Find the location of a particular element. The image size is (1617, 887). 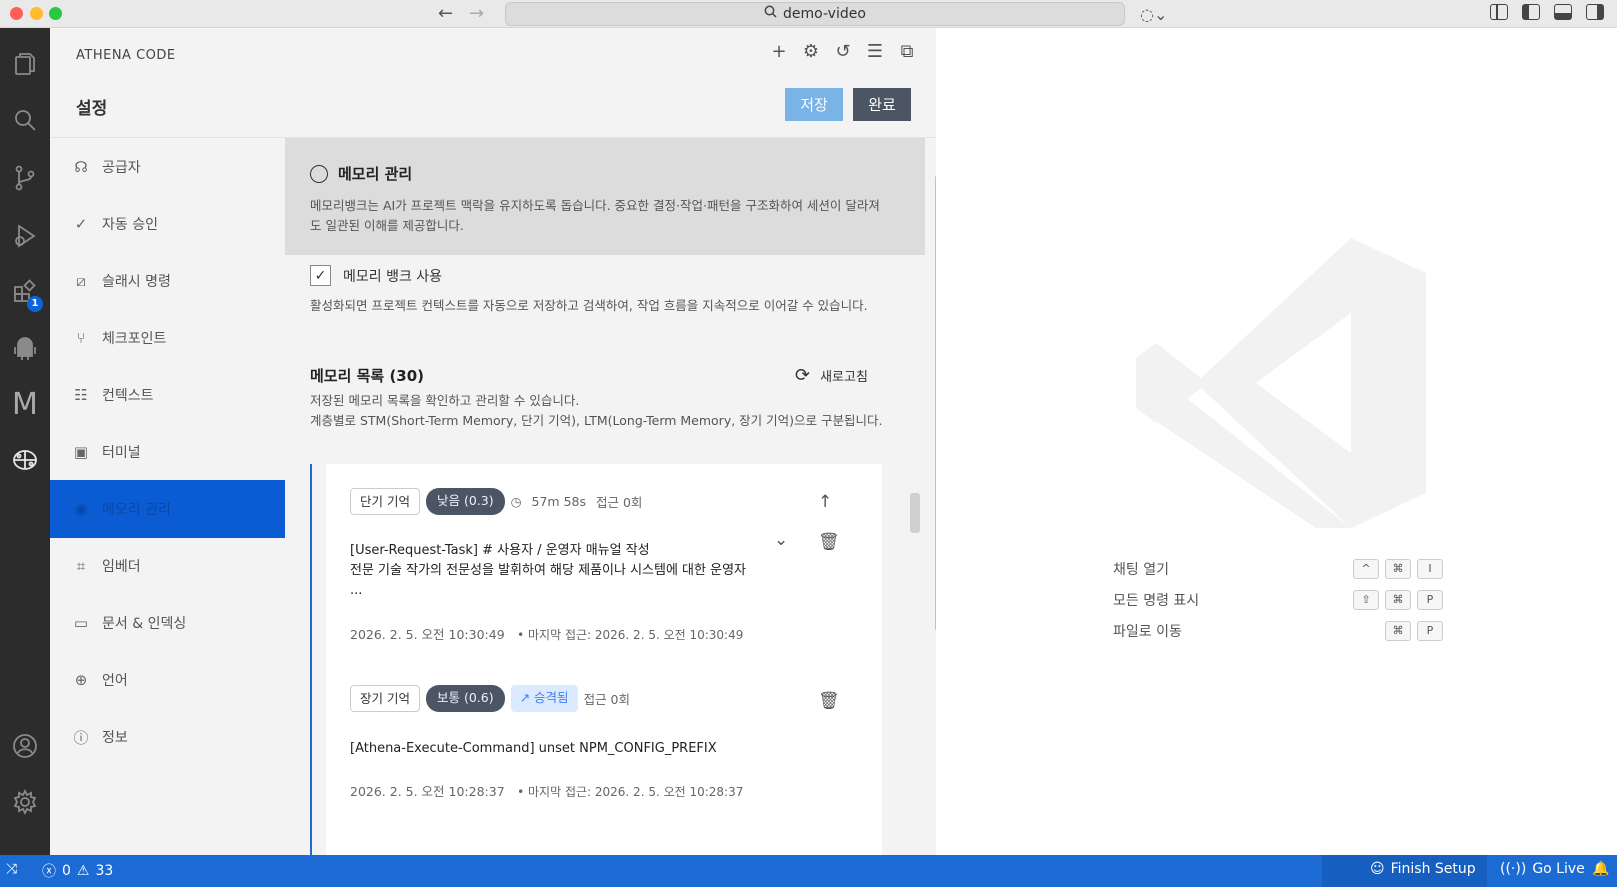

clock-icon: ◷ is located at coordinates (516, 501).